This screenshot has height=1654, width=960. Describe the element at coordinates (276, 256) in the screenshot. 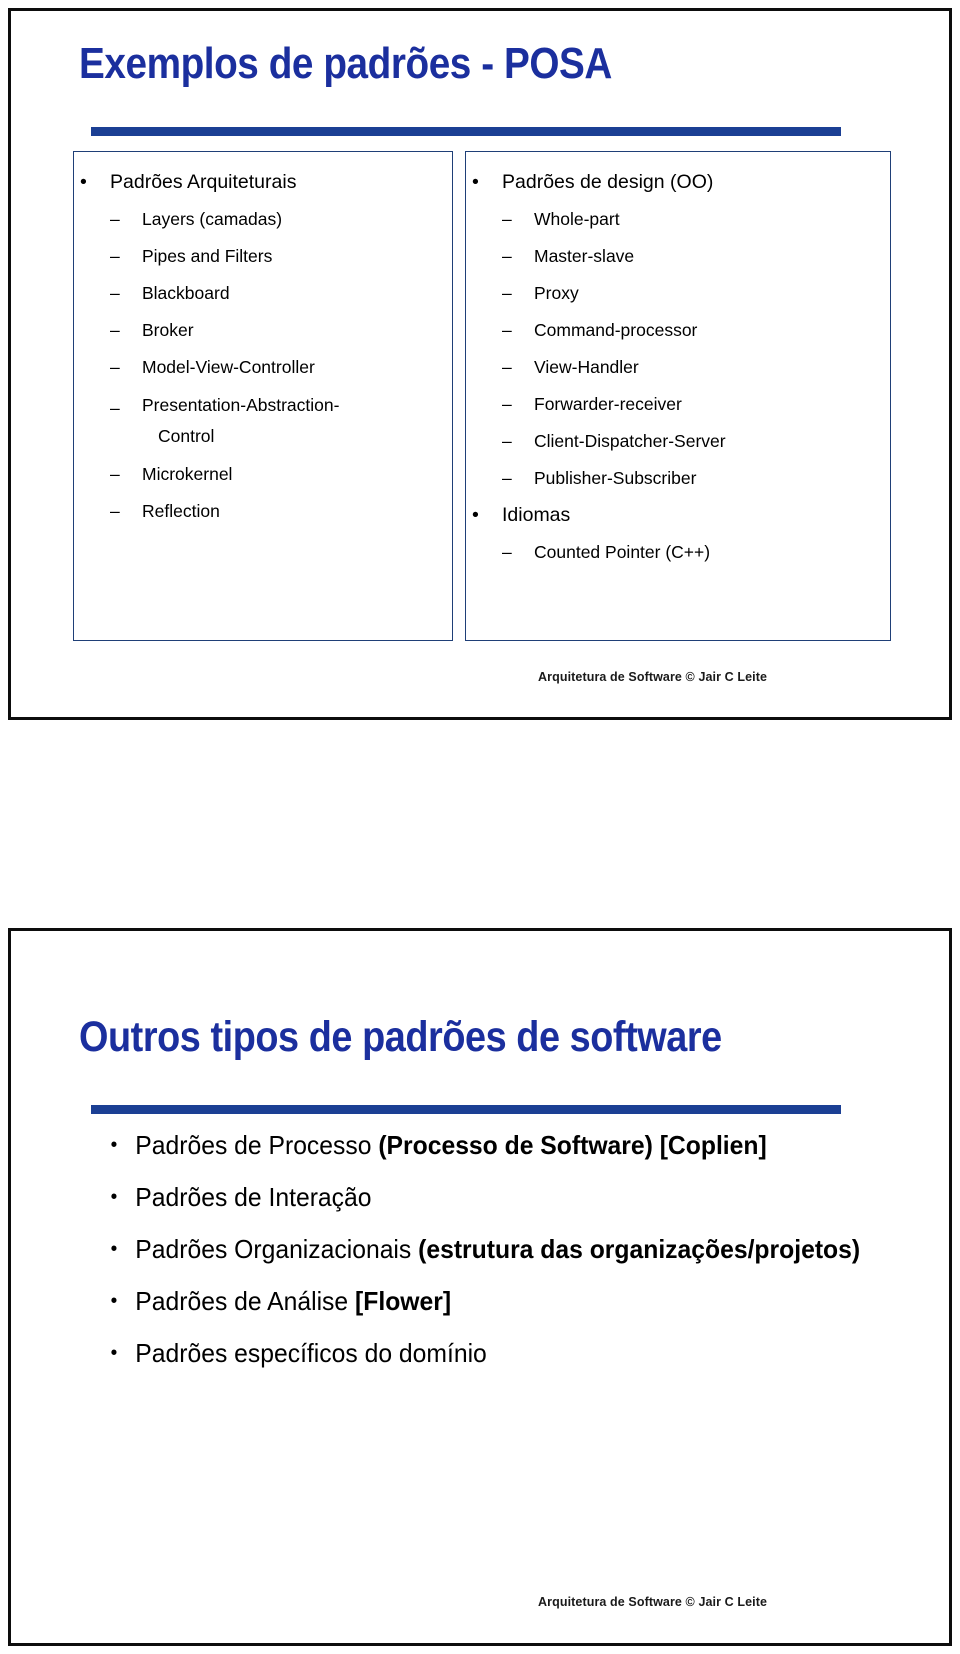

I see `list-item: – Pipes and Filters` at that location.